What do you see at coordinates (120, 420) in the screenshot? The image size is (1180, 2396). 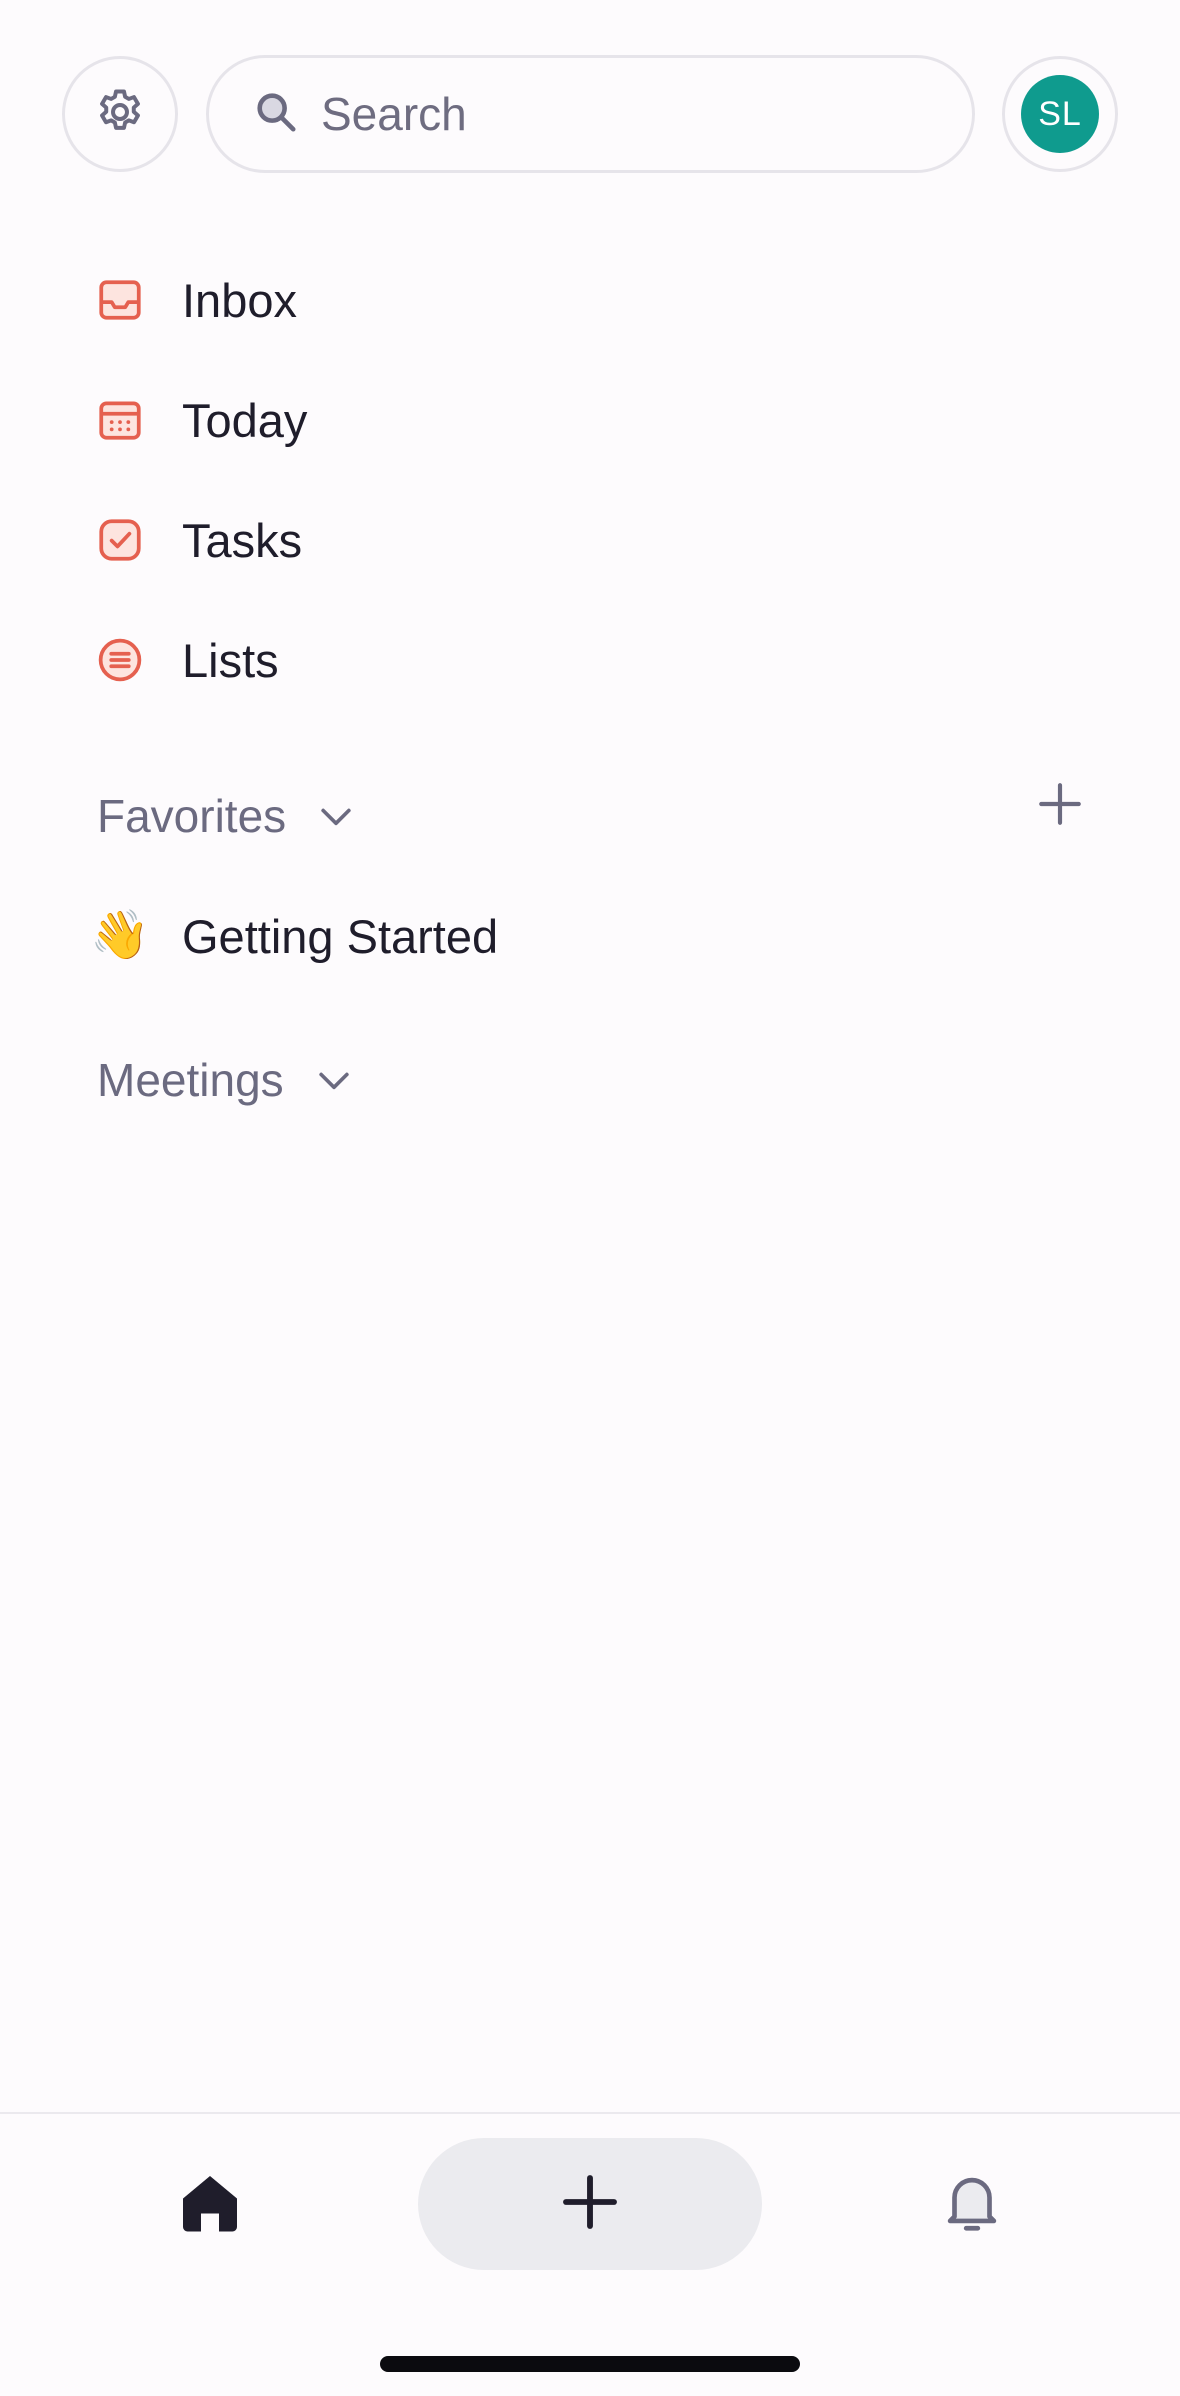 I see `calendar-icon` at bounding box center [120, 420].